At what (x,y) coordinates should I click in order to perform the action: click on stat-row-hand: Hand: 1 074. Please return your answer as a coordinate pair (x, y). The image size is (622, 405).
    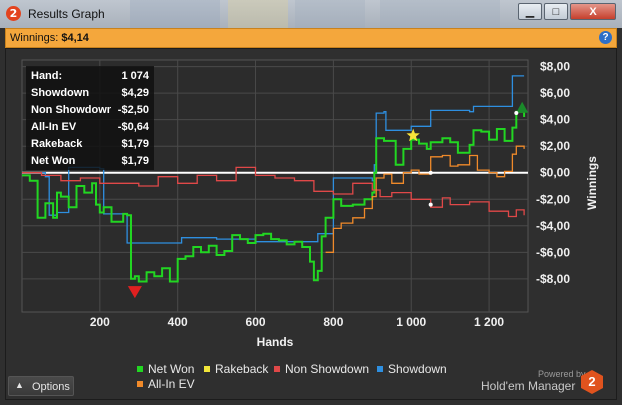
    Looking at the image, I should click on (90, 75).